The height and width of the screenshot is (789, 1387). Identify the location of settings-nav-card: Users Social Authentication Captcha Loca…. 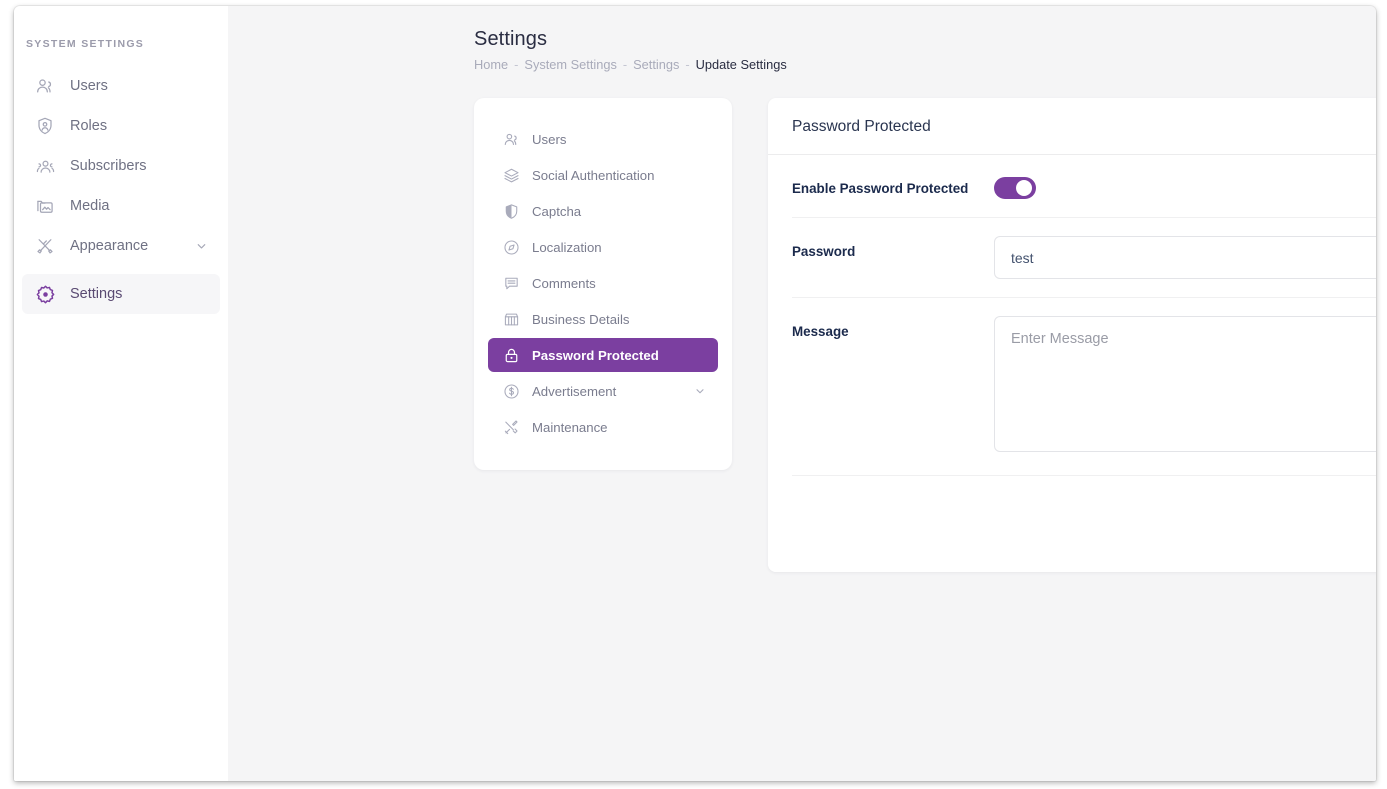
(603, 284).